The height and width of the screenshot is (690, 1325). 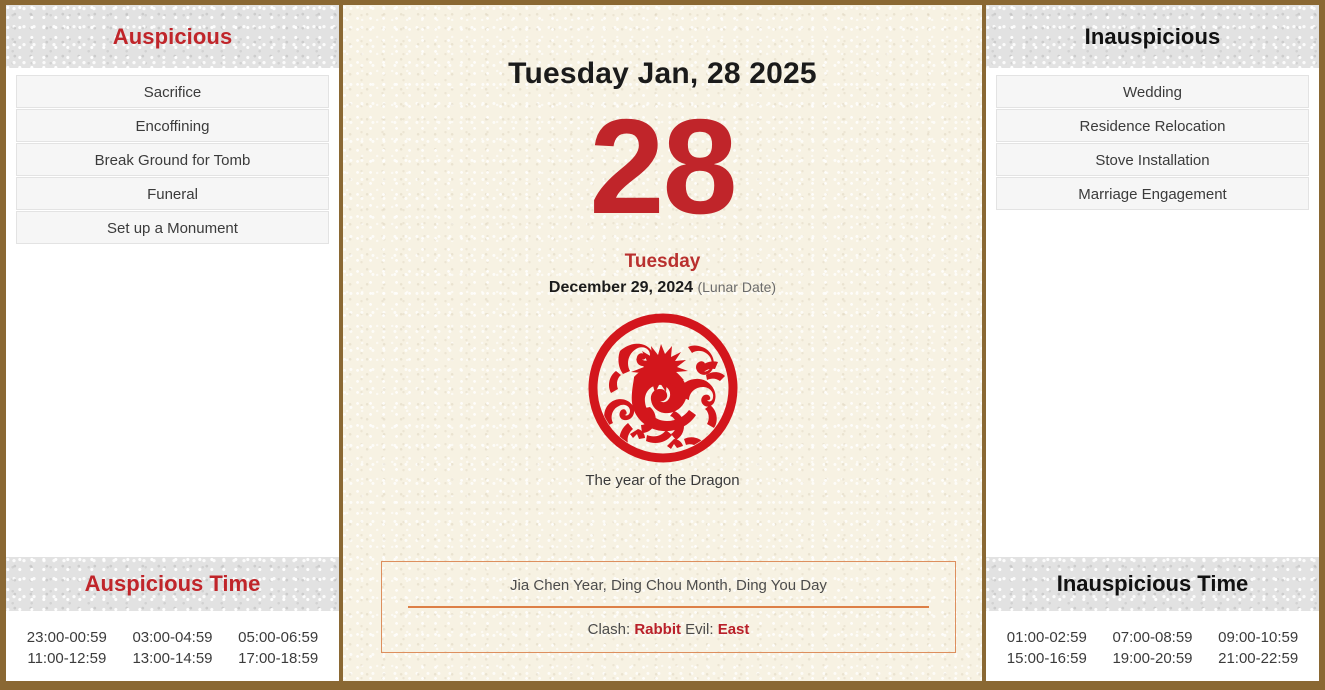 I want to click on time-slot: 23:00-00:59, so click(x=67, y=637).